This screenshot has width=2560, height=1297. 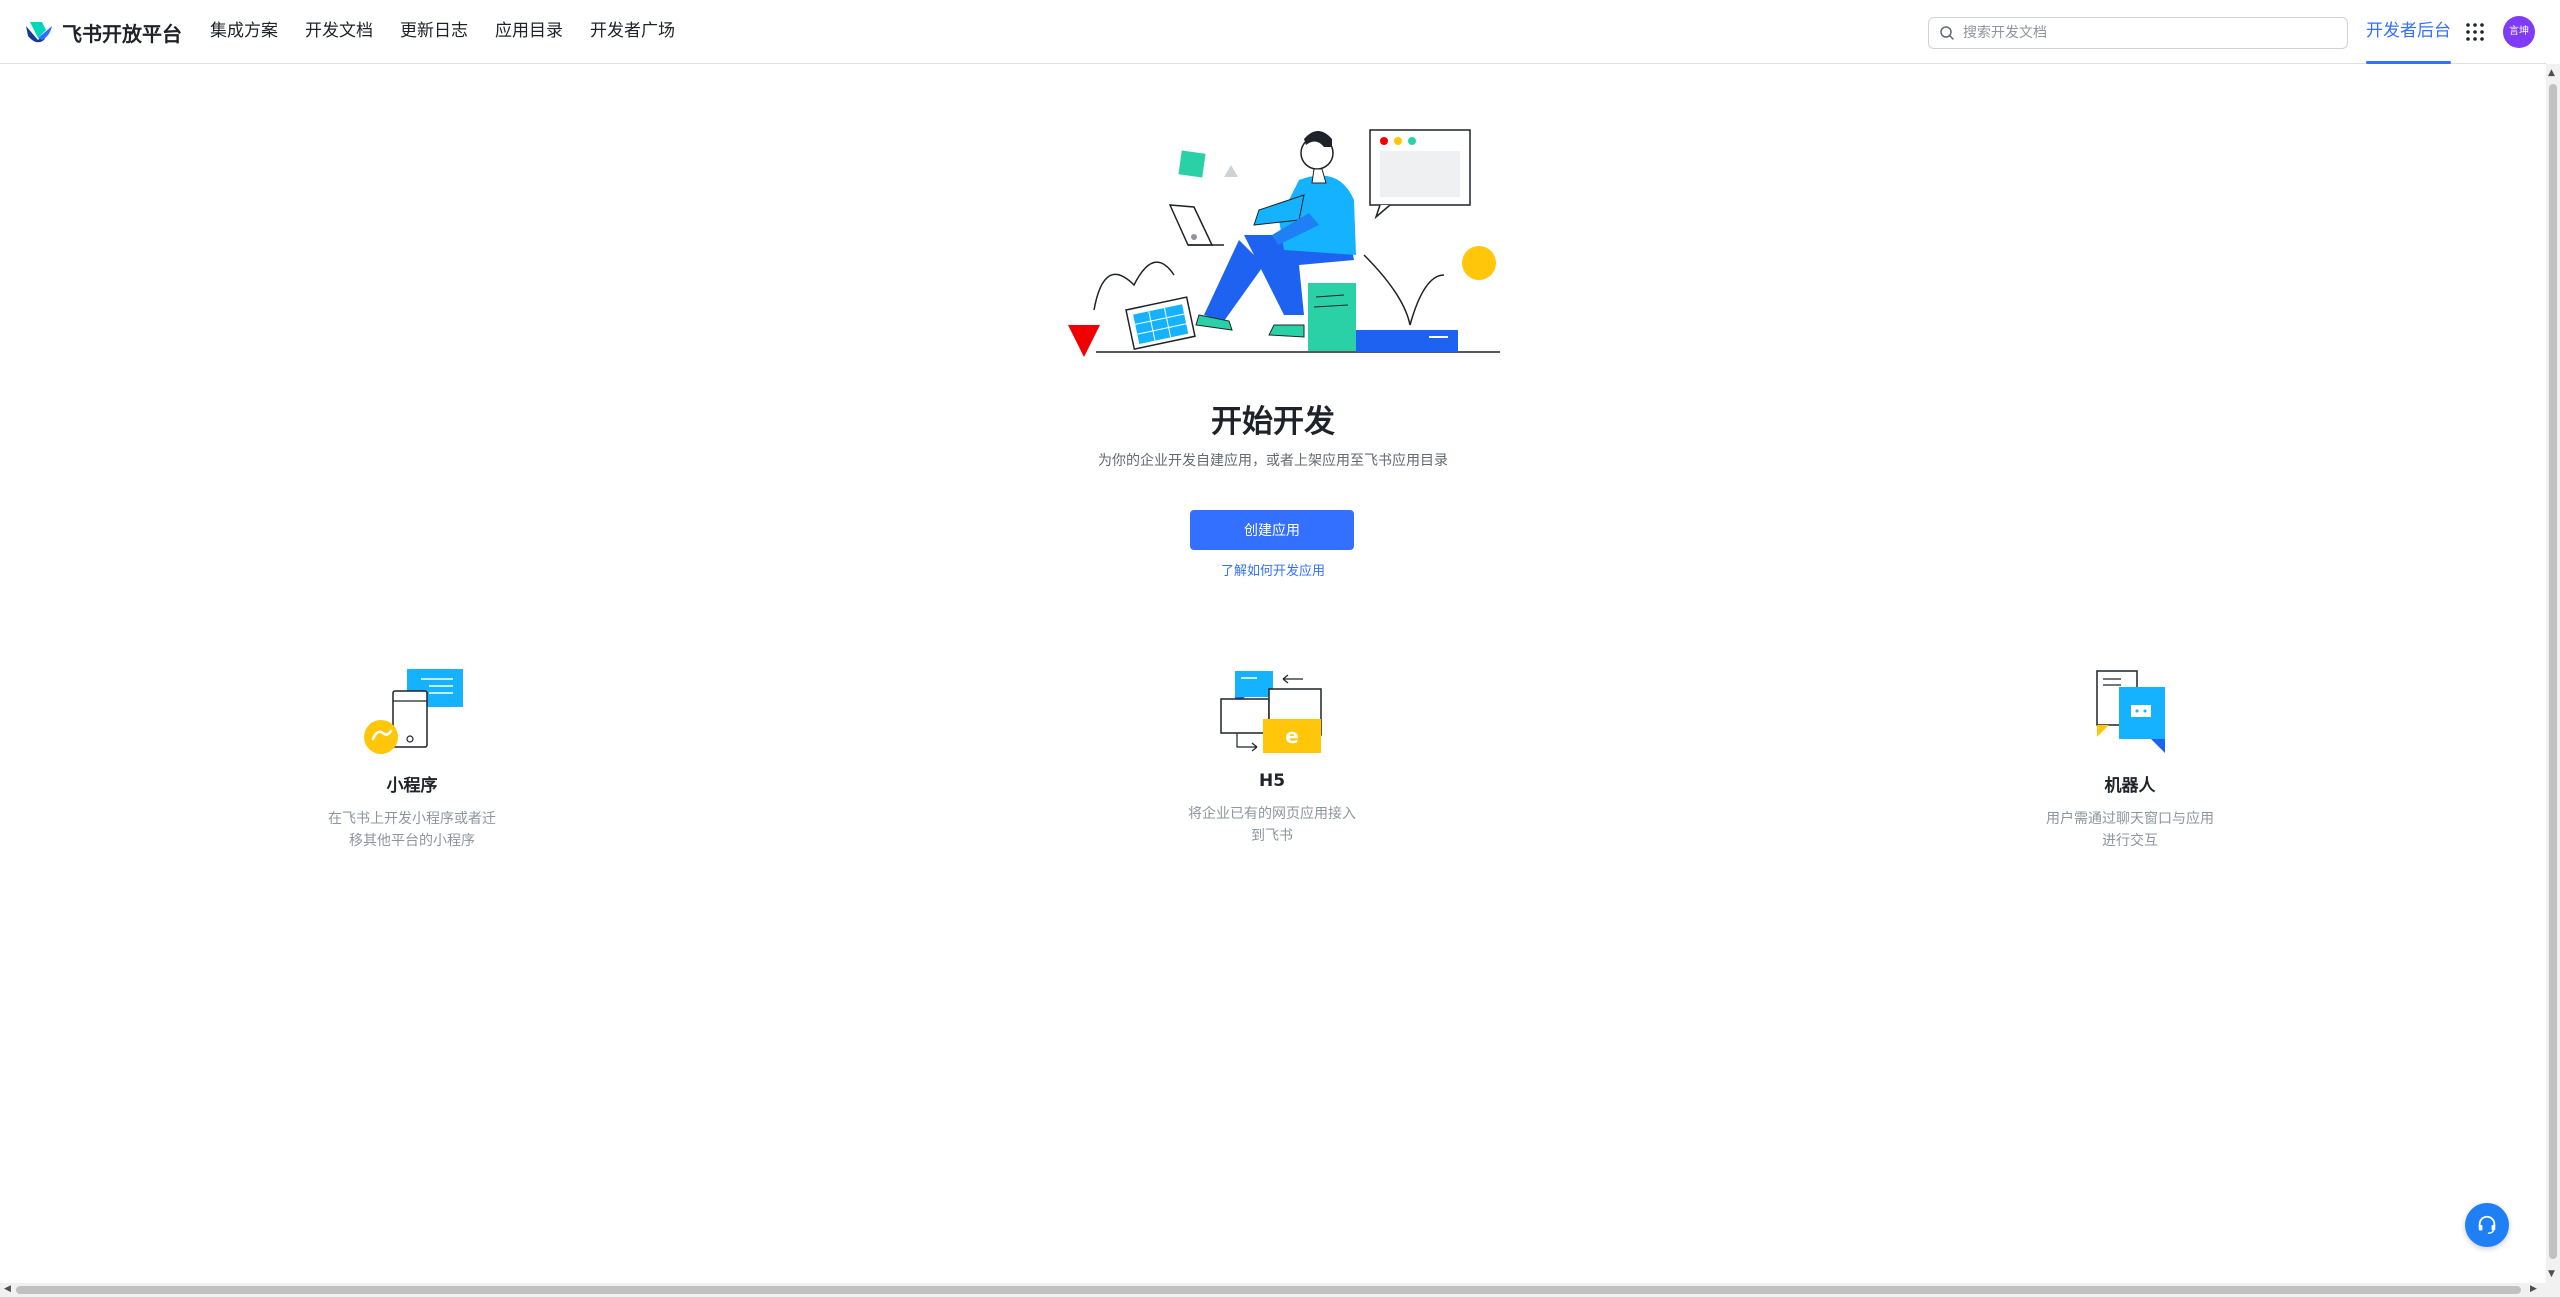 I want to click on nav-item-solutions: 集成方案, so click(x=244, y=32).